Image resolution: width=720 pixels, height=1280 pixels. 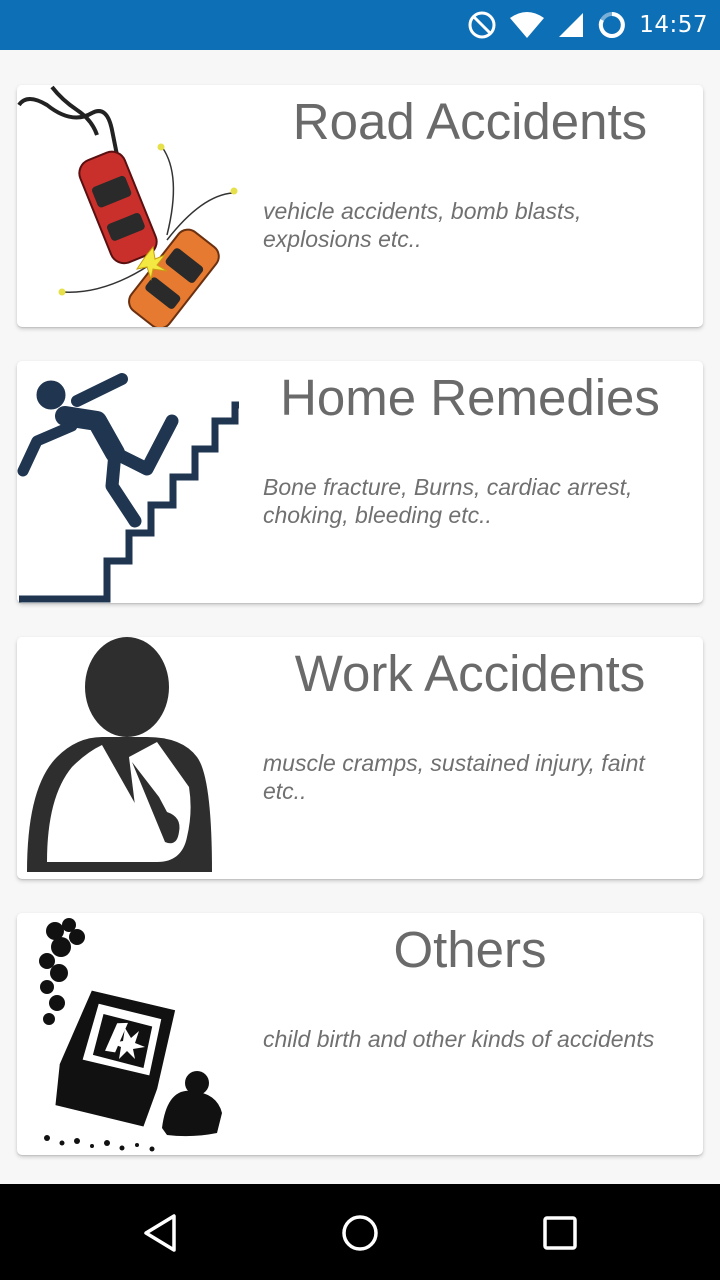 I want to click on overturned-car-icon, so click(x=130, y=1035).